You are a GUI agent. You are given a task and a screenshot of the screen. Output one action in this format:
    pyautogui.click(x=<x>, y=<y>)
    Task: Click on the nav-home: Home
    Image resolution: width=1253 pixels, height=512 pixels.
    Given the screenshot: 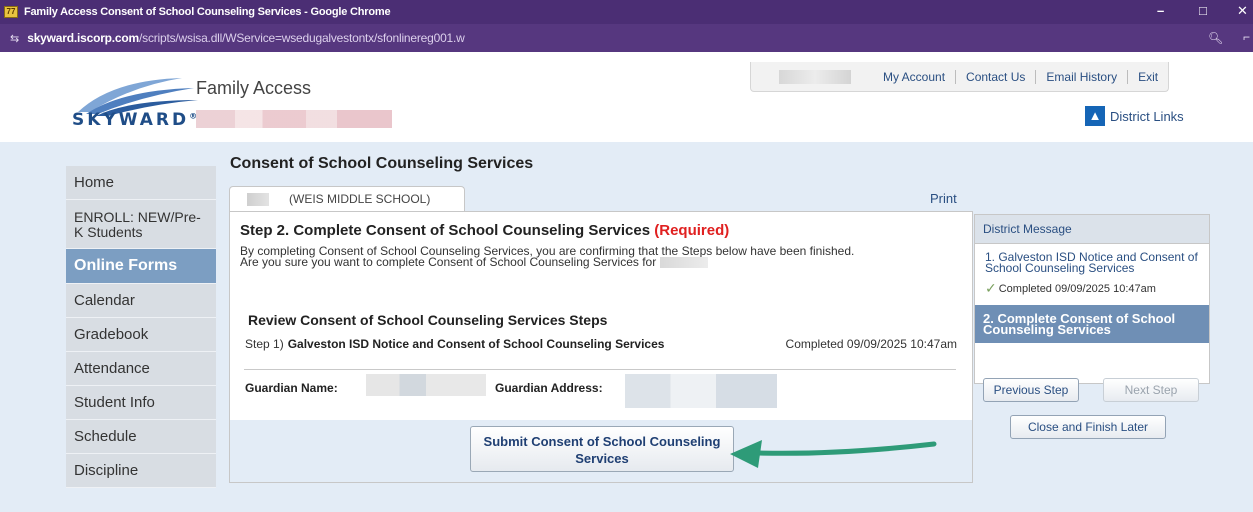 What is the action you would take?
    pyautogui.click(x=141, y=183)
    